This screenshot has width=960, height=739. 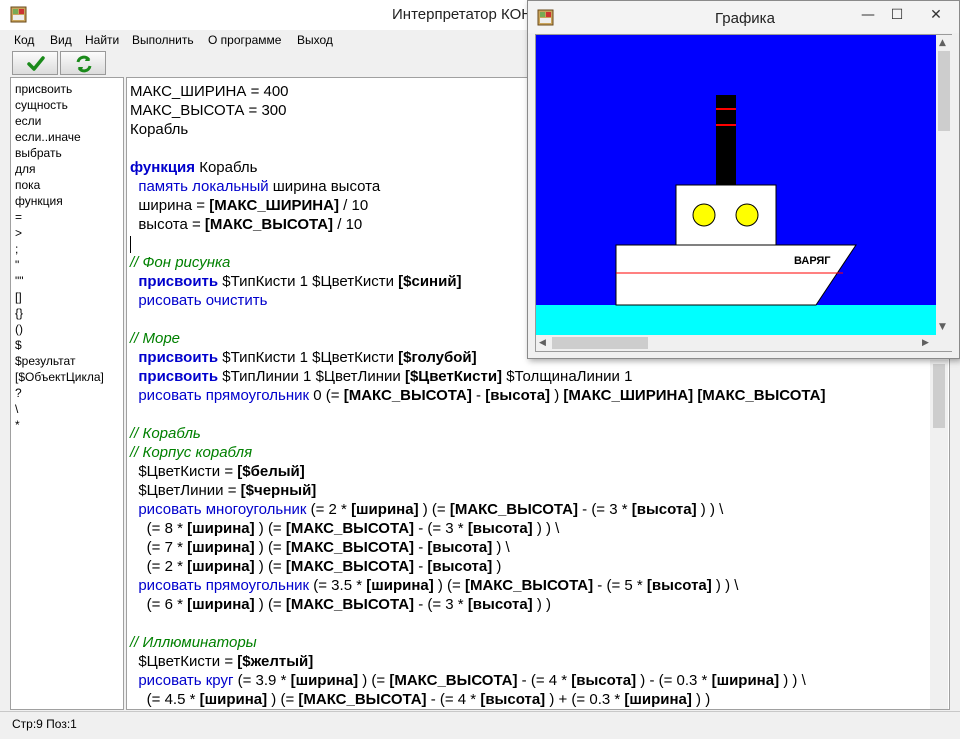 What do you see at coordinates (348, 224) in the screenshot?
I see `code-token: / 10` at bounding box center [348, 224].